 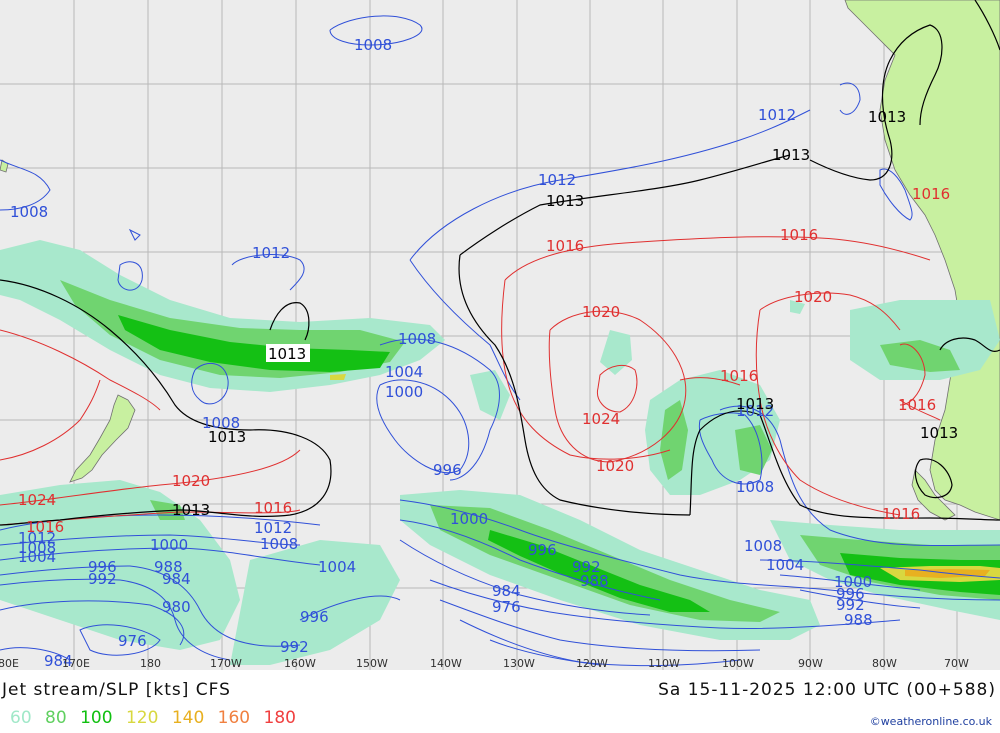 What do you see at coordinates (21, 718) in the screenshot?
I see `legend-60: 60` at bounding box center [21, 718].